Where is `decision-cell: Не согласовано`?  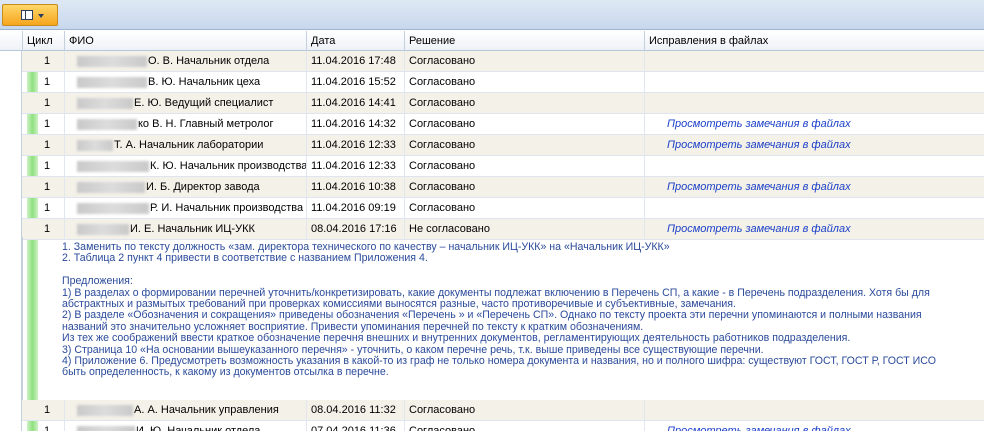 decision-cell: Не согласовано is located at coordinates (524, 229).